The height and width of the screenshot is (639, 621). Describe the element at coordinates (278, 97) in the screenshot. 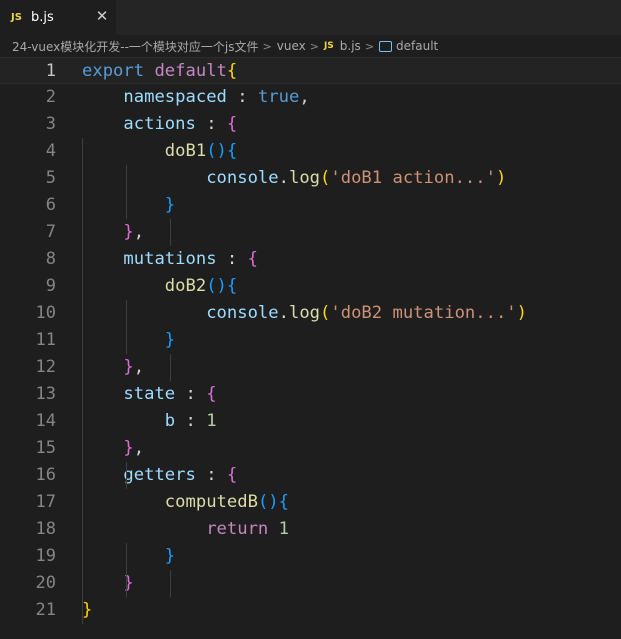

I see `code-token: true` at that location.